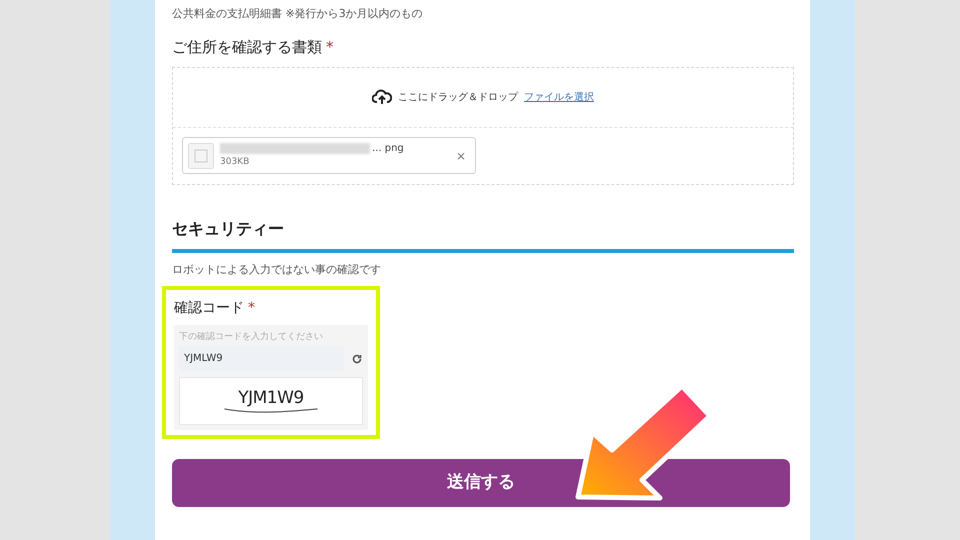  I want to click on section-heading: セキュリティー, so click(228, 229).